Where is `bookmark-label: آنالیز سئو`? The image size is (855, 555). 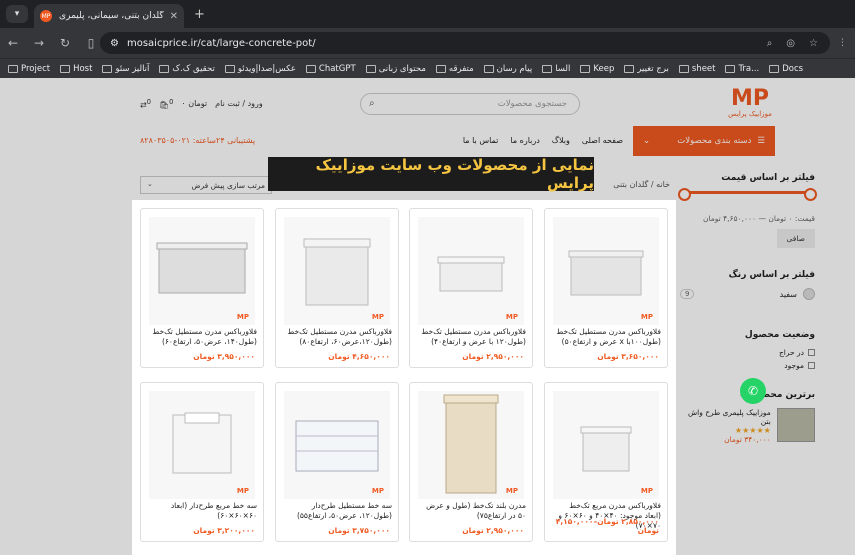
bookmark-label: آنالیز سئو is located at coordinates (132, 68).